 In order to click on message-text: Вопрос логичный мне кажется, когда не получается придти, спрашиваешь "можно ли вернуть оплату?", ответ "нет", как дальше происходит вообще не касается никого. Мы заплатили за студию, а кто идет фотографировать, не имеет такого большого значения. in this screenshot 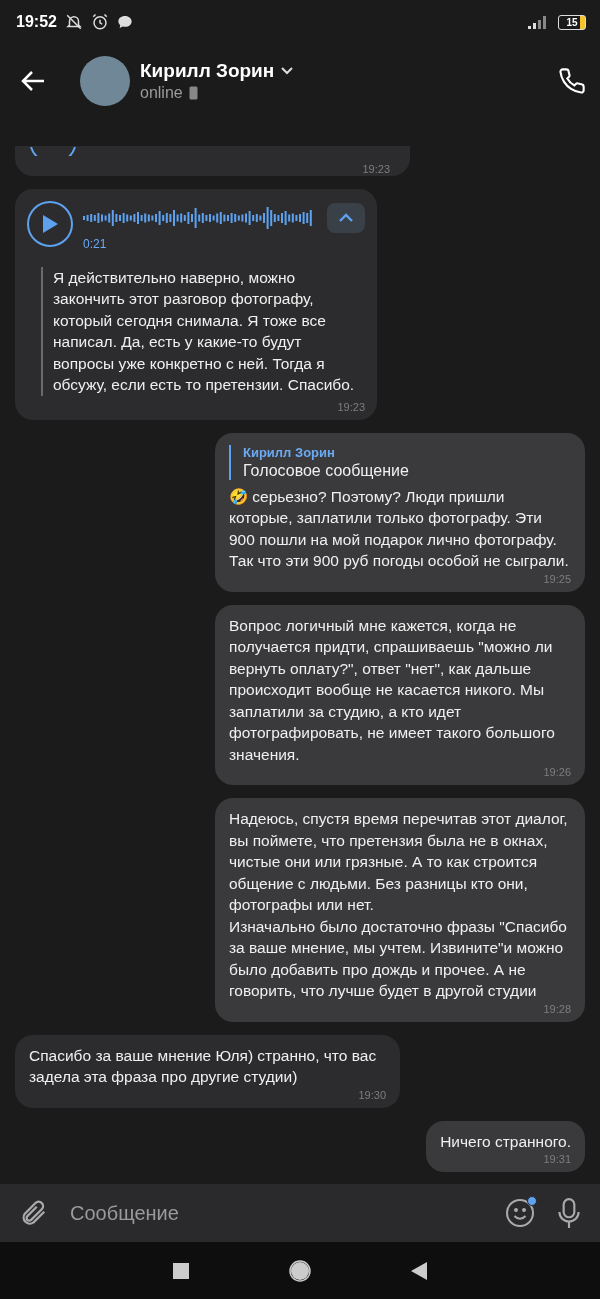, I will do `click(392, 690)`.